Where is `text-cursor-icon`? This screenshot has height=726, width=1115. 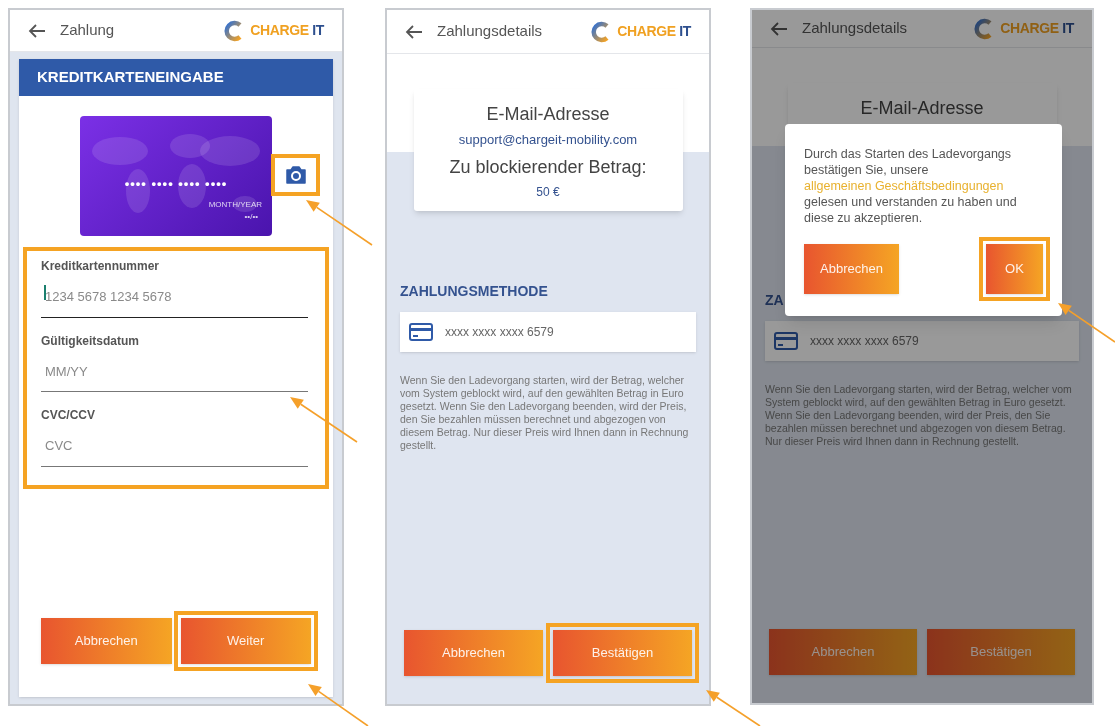
text-cursor-icon is located at coordinates (45, 292).